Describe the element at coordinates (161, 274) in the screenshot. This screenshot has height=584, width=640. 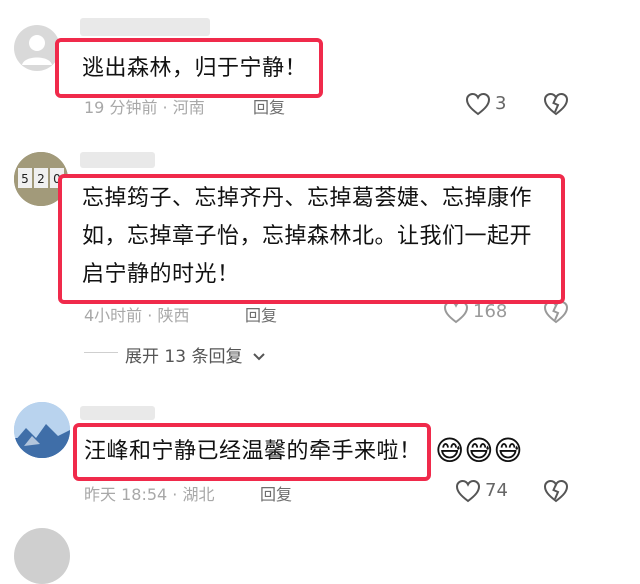
I see `comment-text-line: 启宁静的时光！` at that location.